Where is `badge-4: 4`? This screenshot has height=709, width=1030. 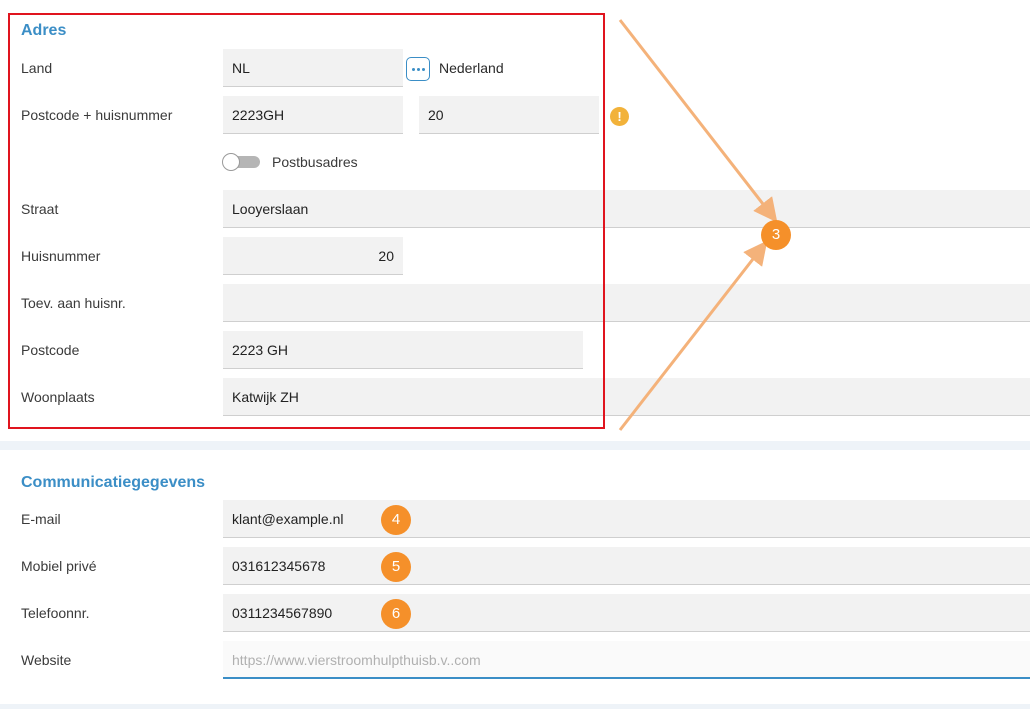 badge-4: 4 is located at coordinates (396, 520).